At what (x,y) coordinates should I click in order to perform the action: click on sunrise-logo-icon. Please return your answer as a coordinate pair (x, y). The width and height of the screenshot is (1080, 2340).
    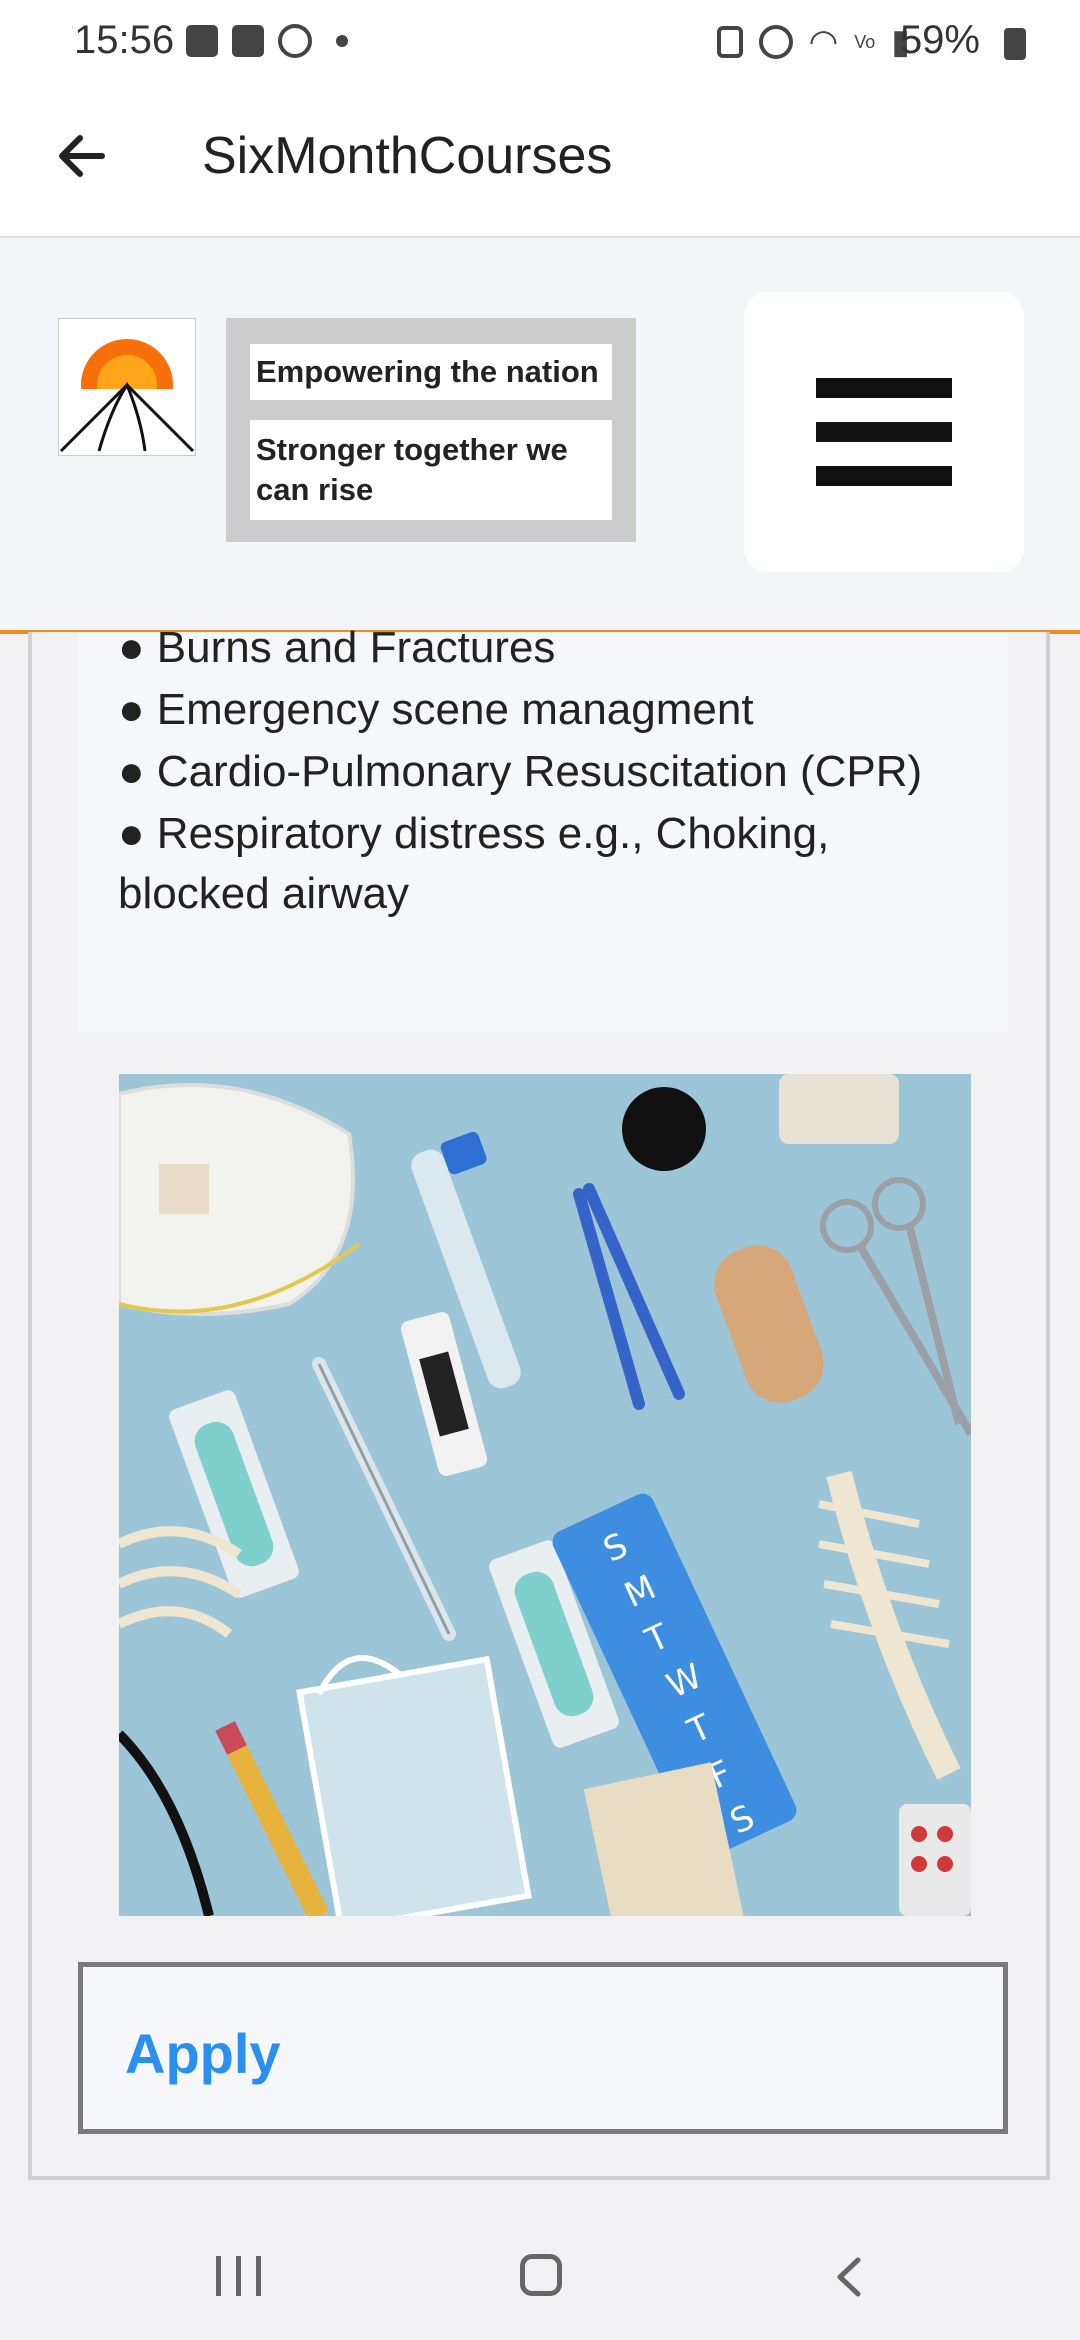
    Looking at the image, I should click on (127, 399).